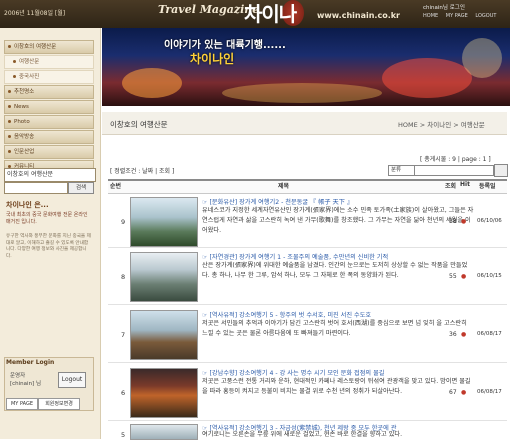  Describe the element at coordinates (18, 376) in the screenshot. I see `user-role: 운영자` at that location.